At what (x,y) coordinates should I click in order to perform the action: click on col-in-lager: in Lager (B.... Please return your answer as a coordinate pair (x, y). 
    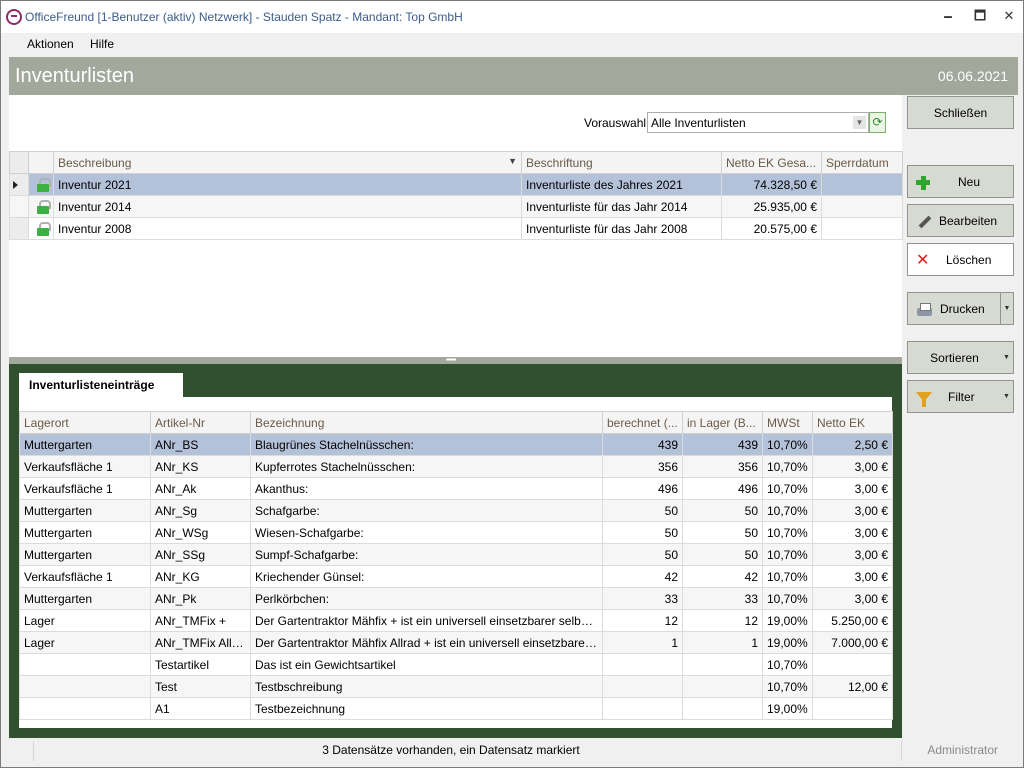
    Looking at the image, I should click on (722, 422).